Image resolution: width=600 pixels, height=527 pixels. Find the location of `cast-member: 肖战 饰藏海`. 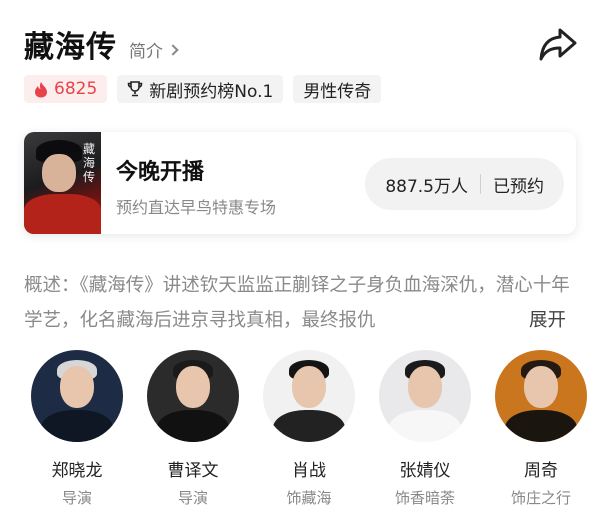

cast-member: 肖战 饰藏海 is located at coordinates (309, 429).